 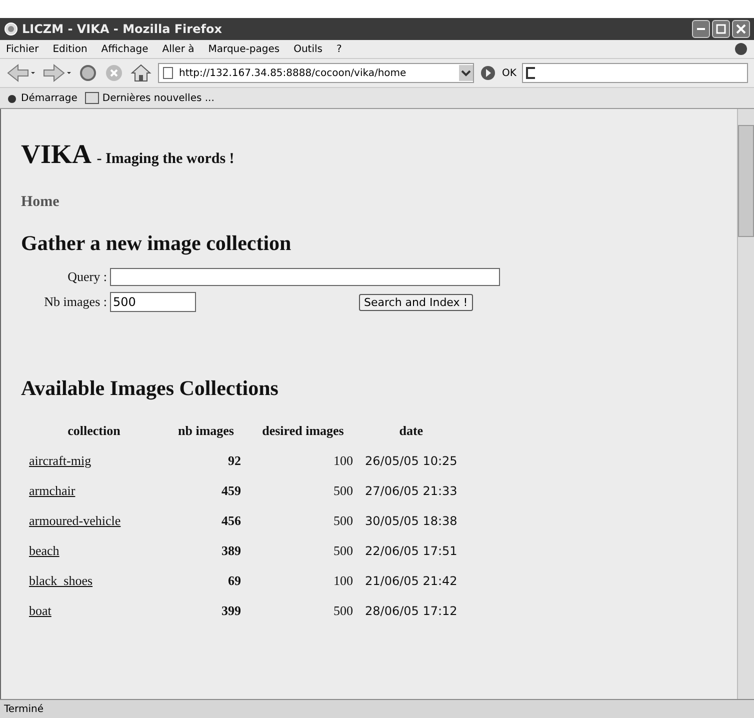 What do you see at coordinates (88, 73) in the screenshot?
I see `reload-icon` at bounding box center [88, 73].